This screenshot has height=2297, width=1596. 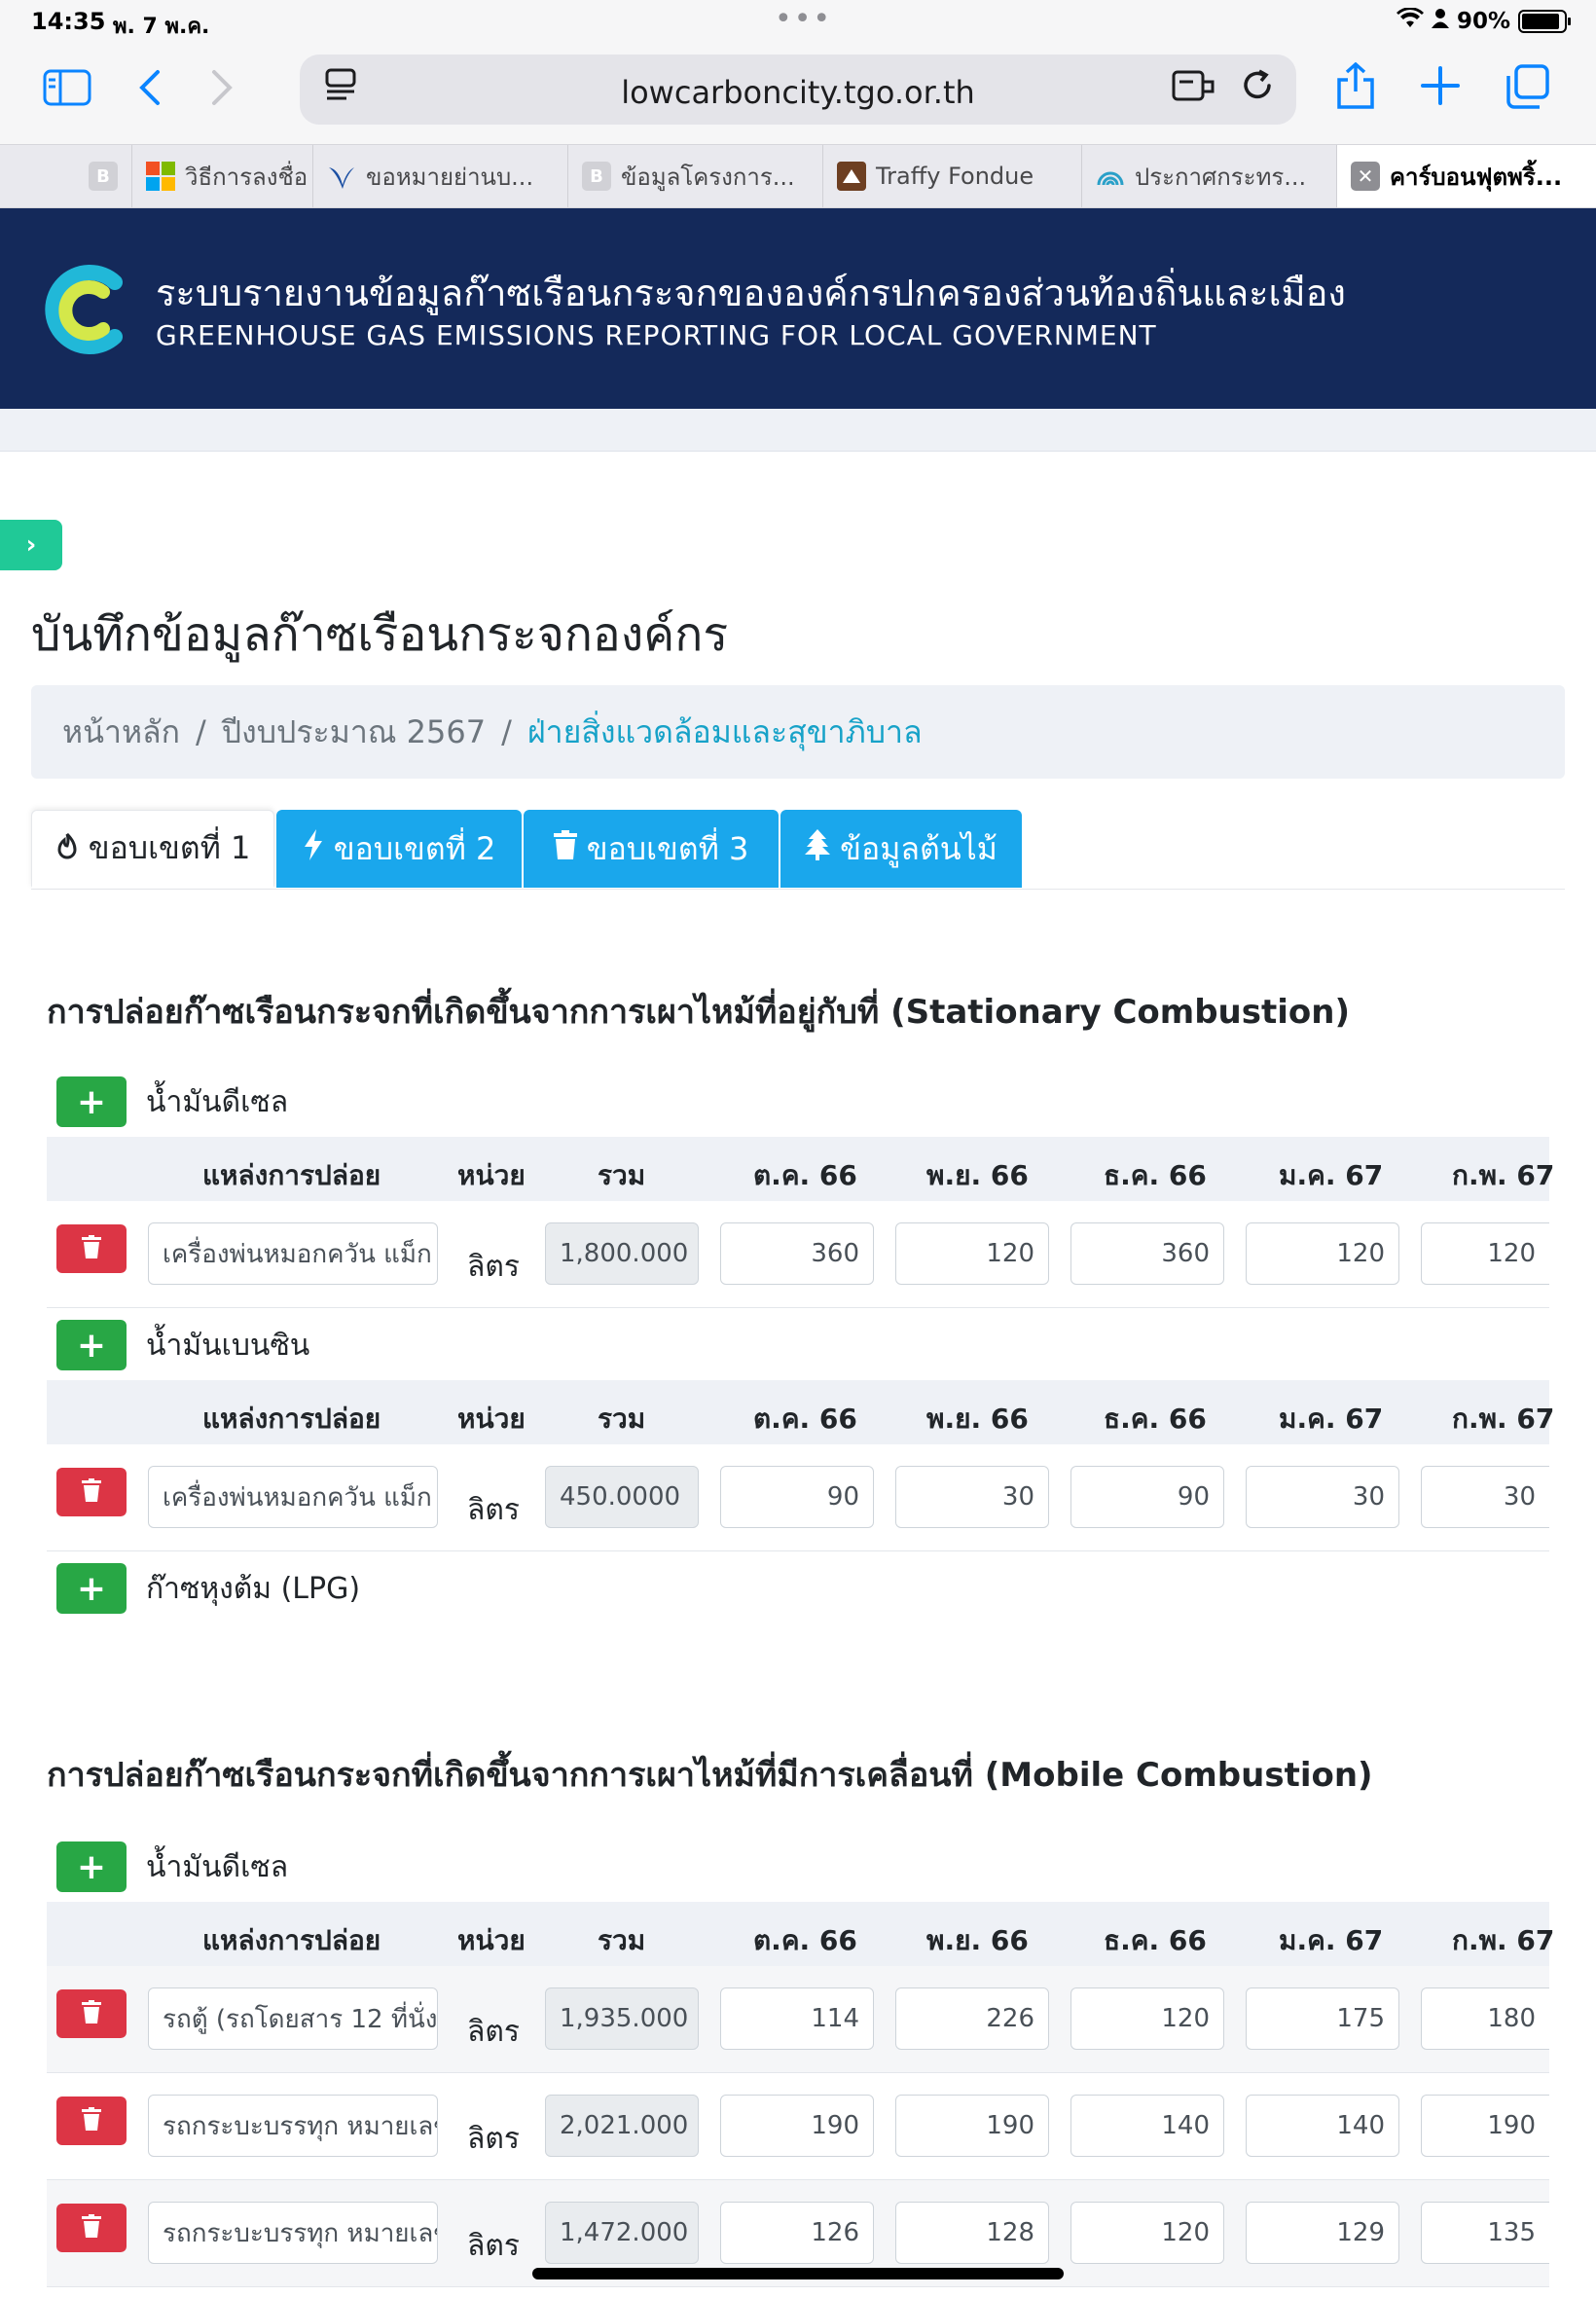 What do you see at coordinates (797, 2233) in the screenshot?
I see `month-input: 126` at bounding box center [797, 2233].